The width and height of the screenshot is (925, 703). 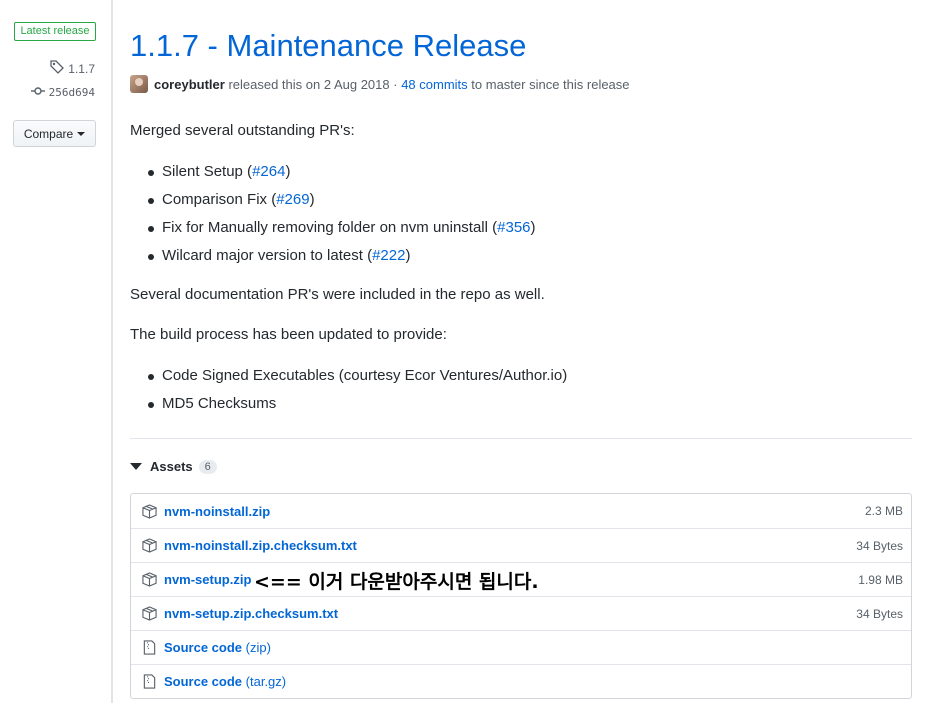 What do you see at coordinates (340, 200) in the screenshot?
I see `list-item: Comparison Fix (#269)` at bounding box center [340, 200].